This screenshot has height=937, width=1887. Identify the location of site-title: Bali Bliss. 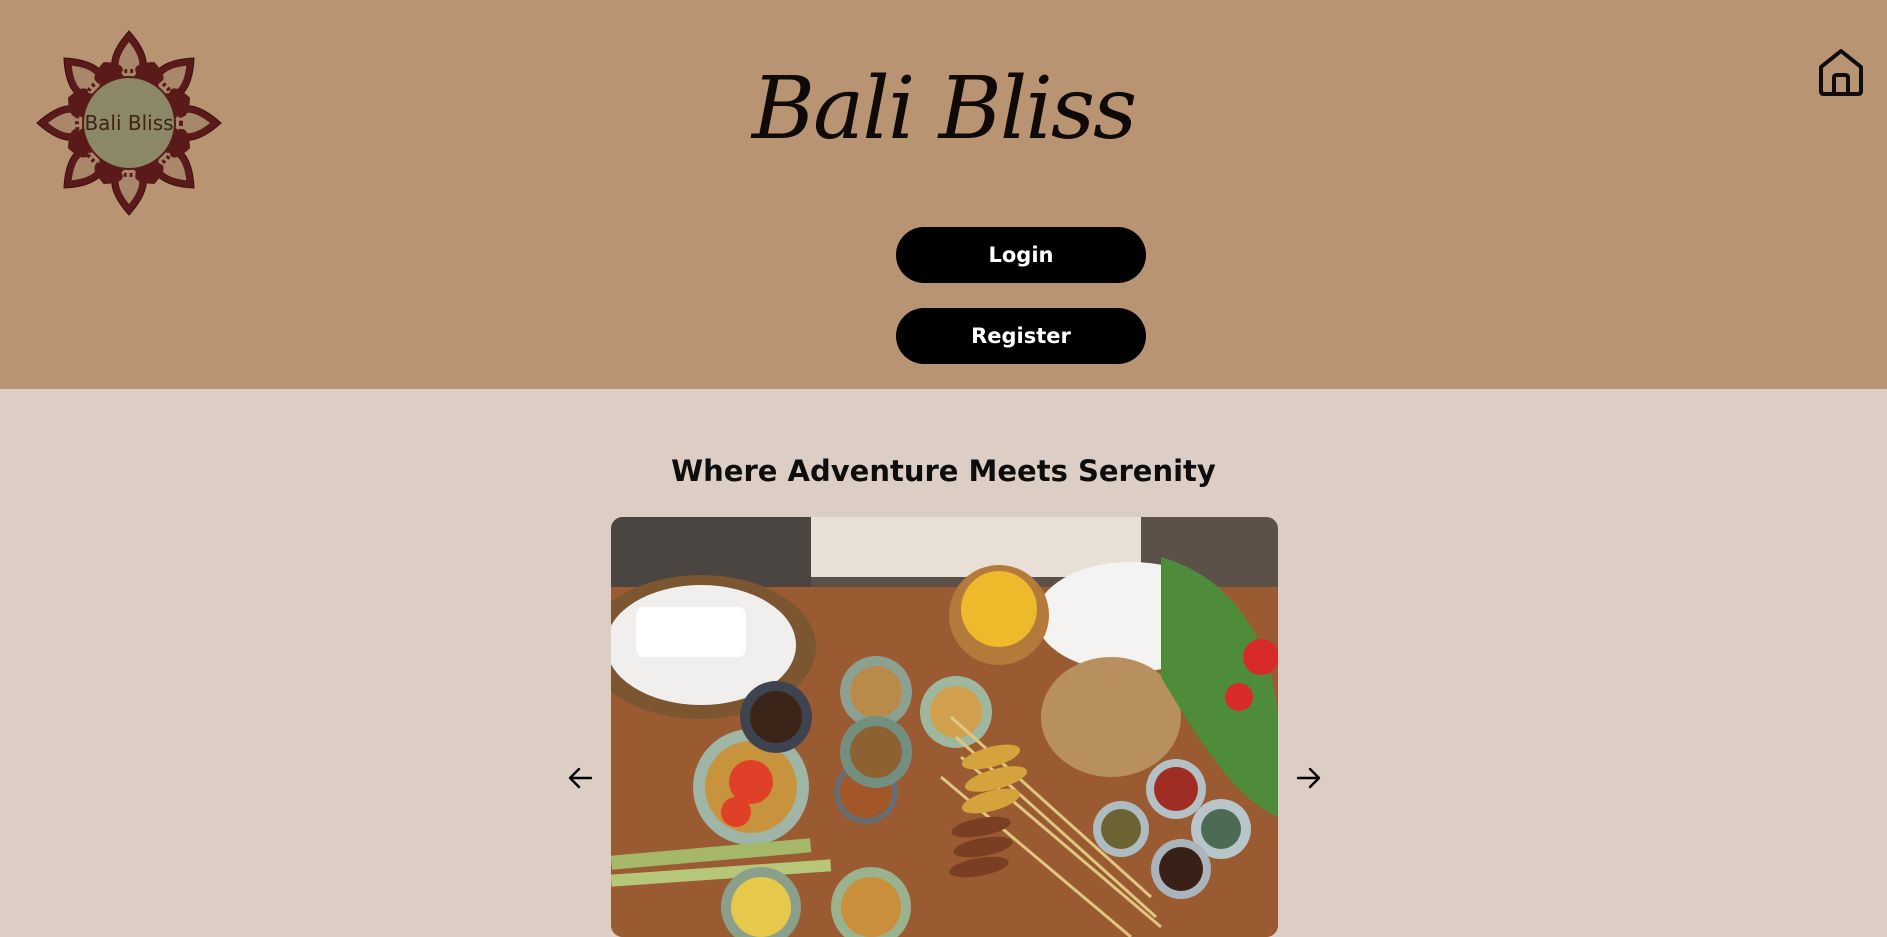
(944, 109).